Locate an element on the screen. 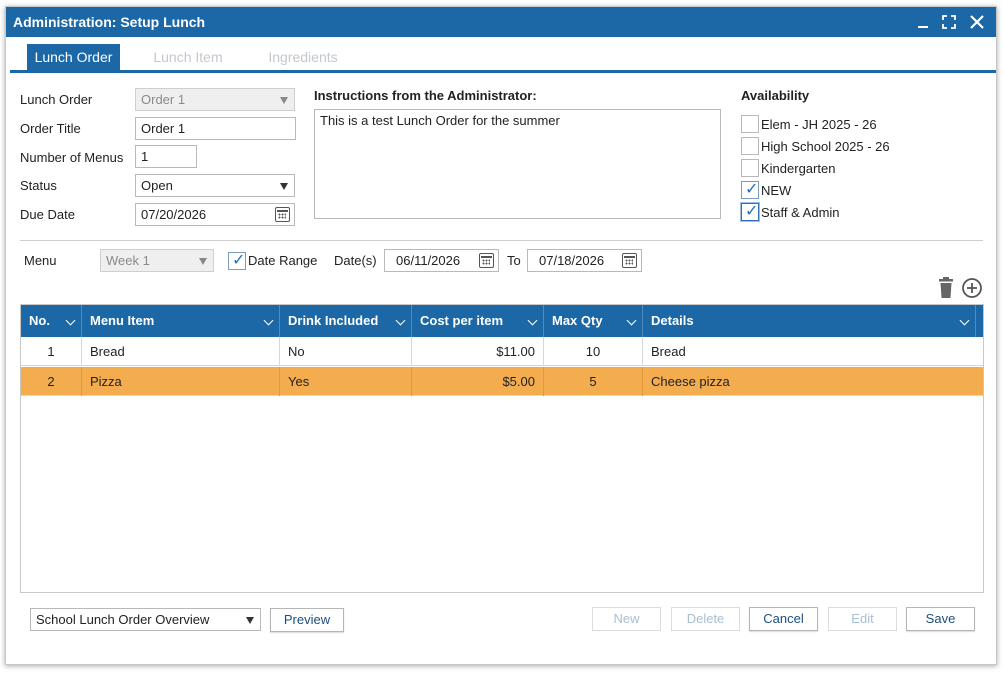 The image size is (1004, 683). menu-select: Week 1 is located at coordinates (157, 260).